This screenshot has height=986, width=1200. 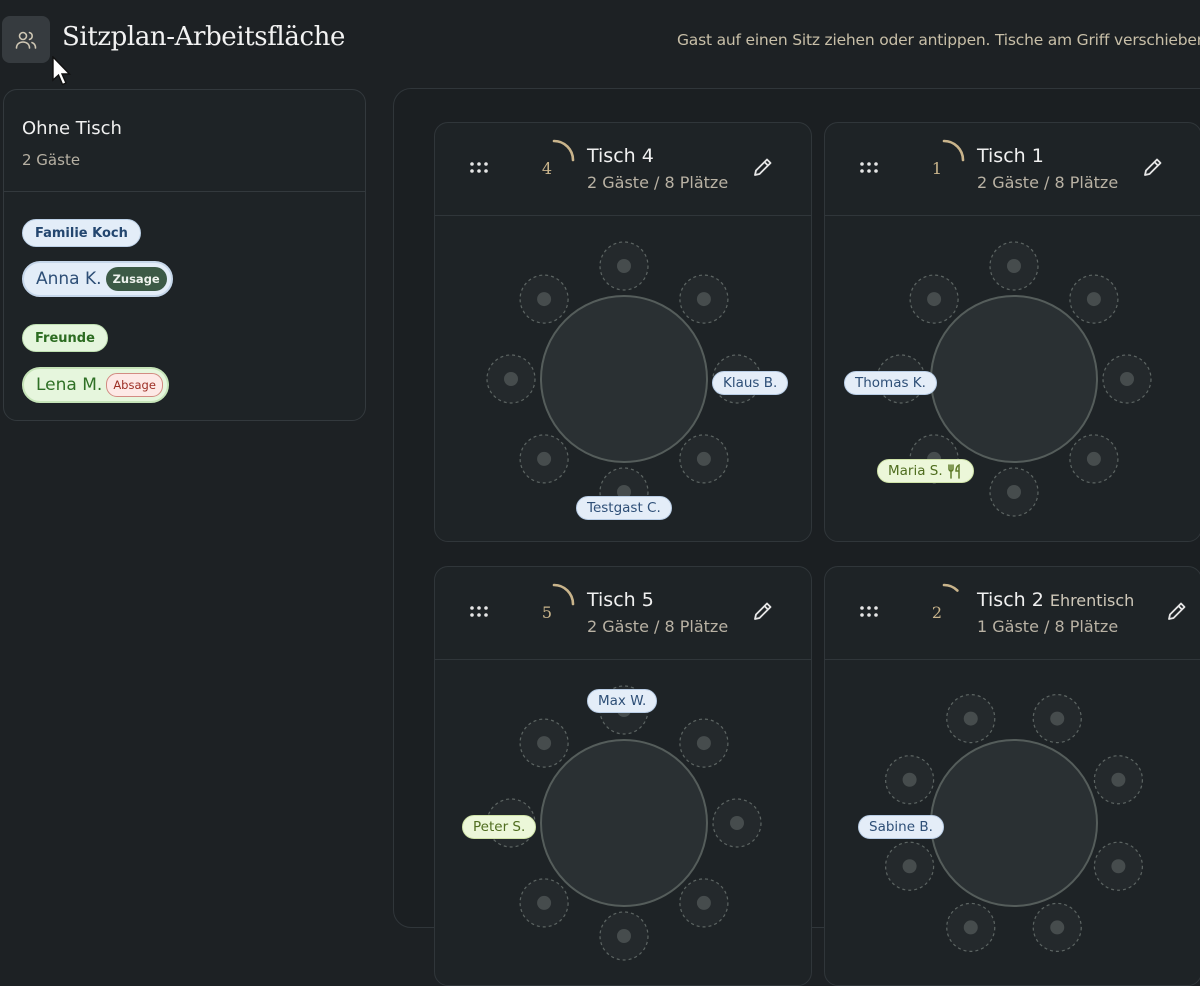 I want to click on table-card-header: 2 Tisch 2 Ehrentisch 1 Gäste / 8 Plätze, so click(x=1012, y=613).